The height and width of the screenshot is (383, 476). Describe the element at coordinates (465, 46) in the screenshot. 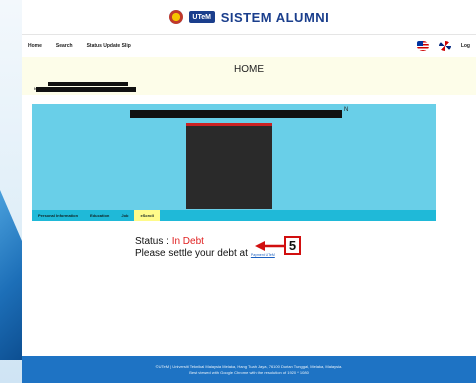

I see `nav-logout: Log` at that location.